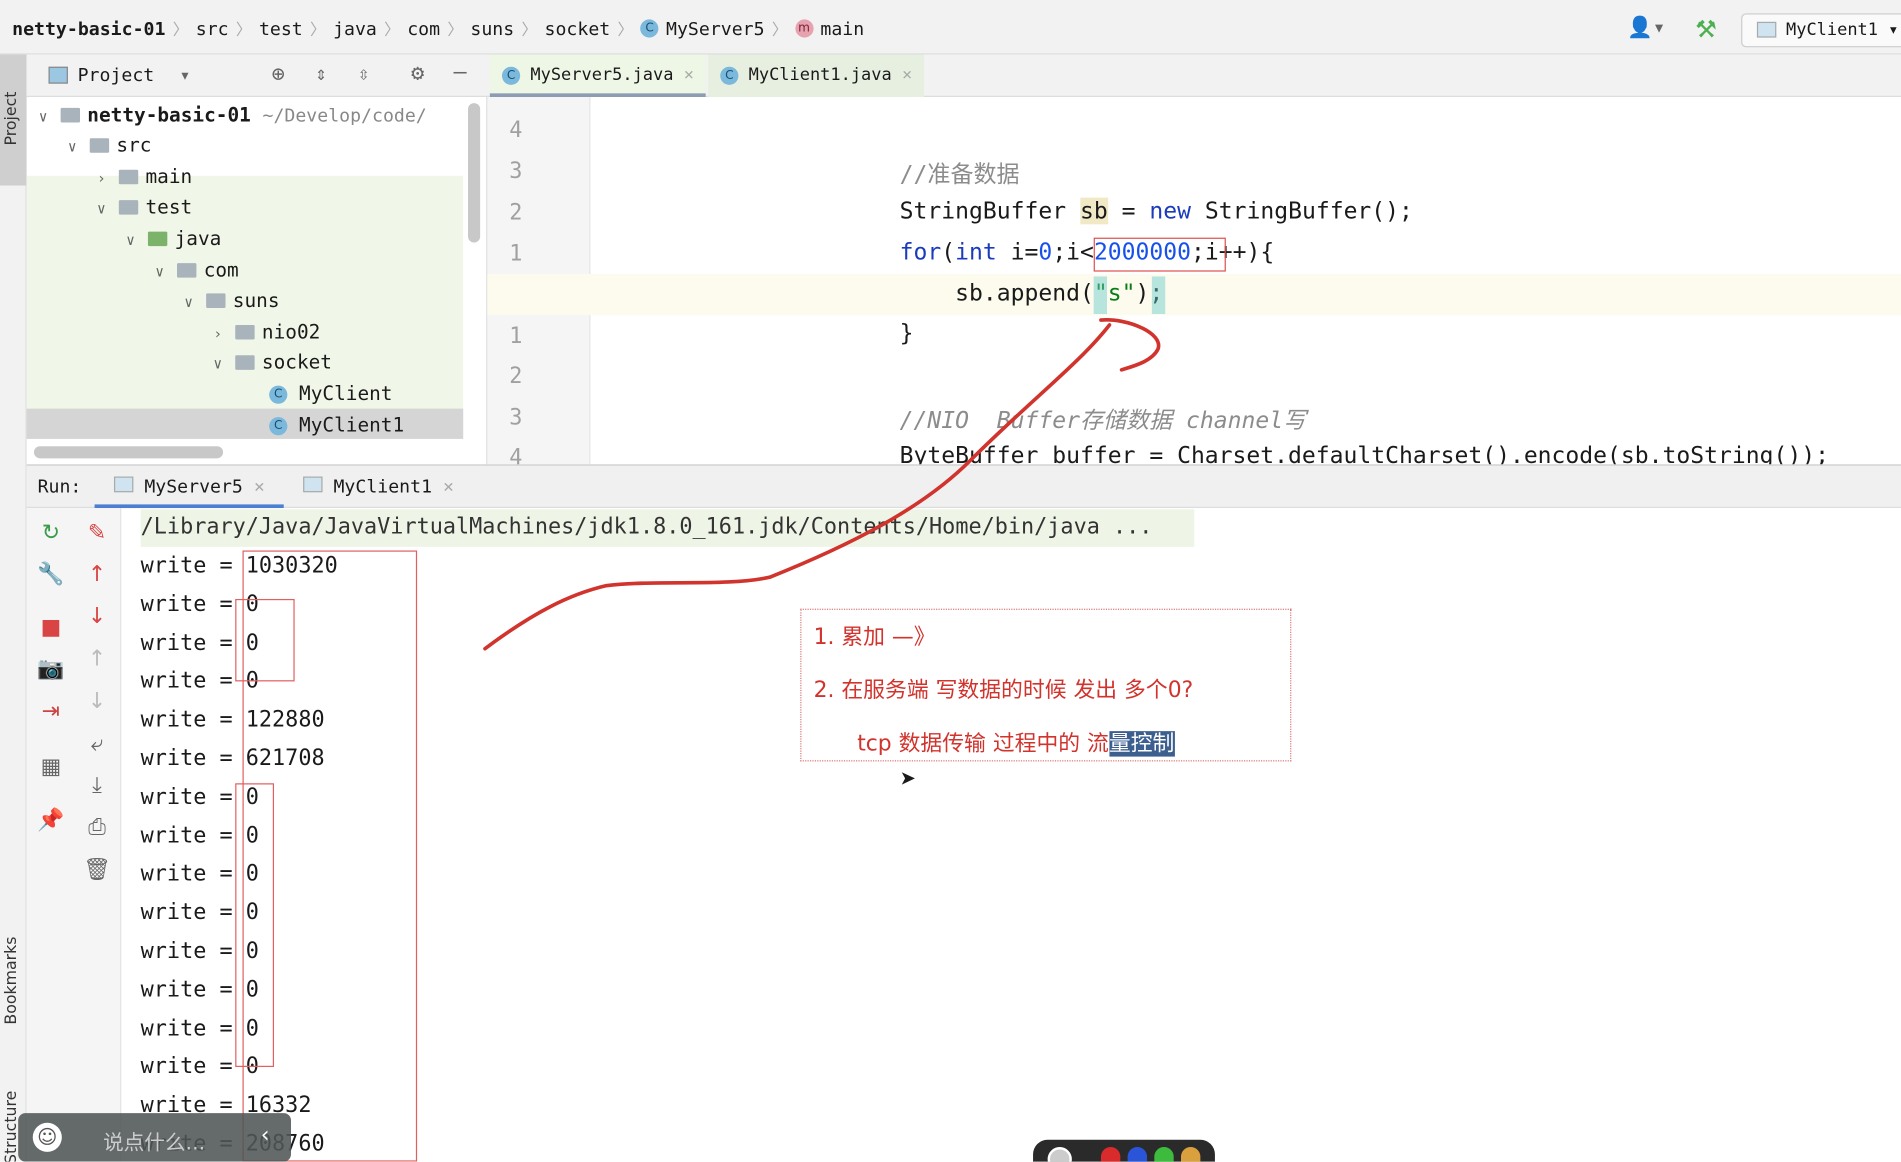 This screenshot has height=1162, width=1901. I want to click on emoji-icon: ☺, so click(47, 1137).